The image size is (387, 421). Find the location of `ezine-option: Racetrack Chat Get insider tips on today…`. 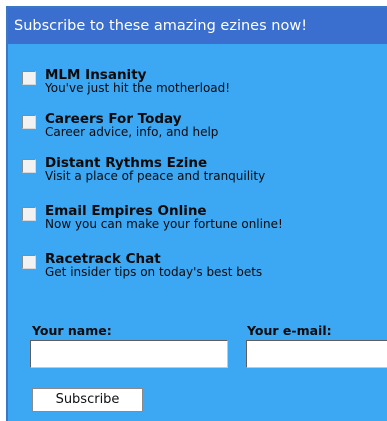

ezine-option: Racetrack Chat Get insider tips on today… is located at coordinates (202, 269).